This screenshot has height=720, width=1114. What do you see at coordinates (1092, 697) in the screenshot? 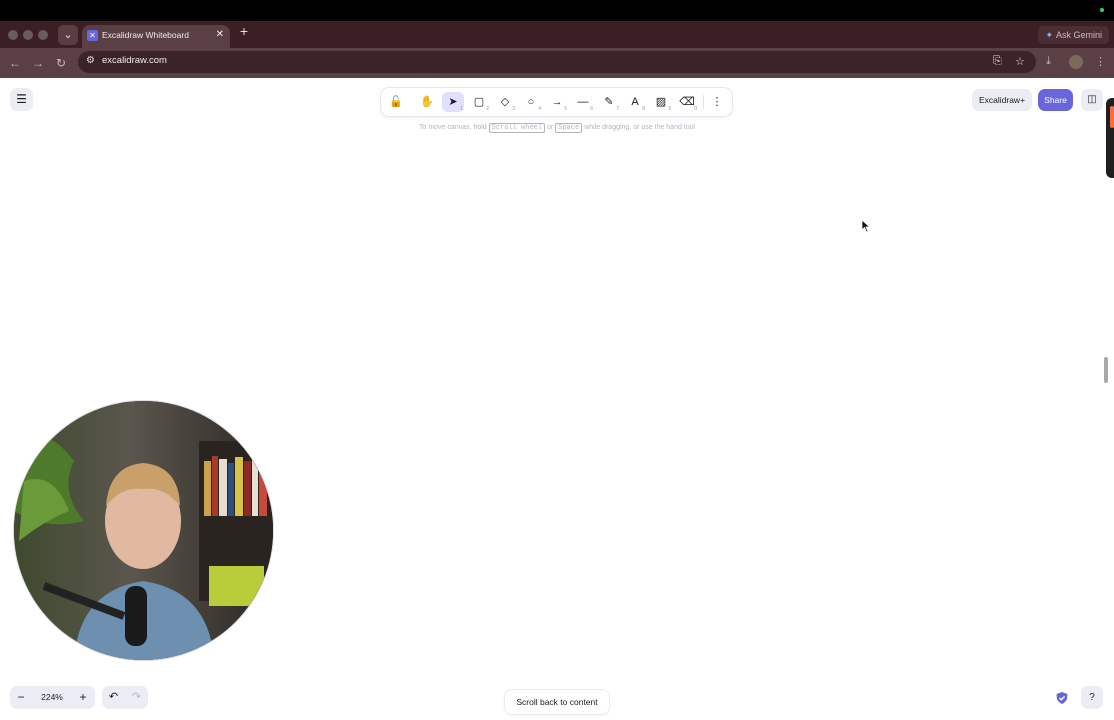
I see `help-button: ?` at bounding box center [1092, 697].